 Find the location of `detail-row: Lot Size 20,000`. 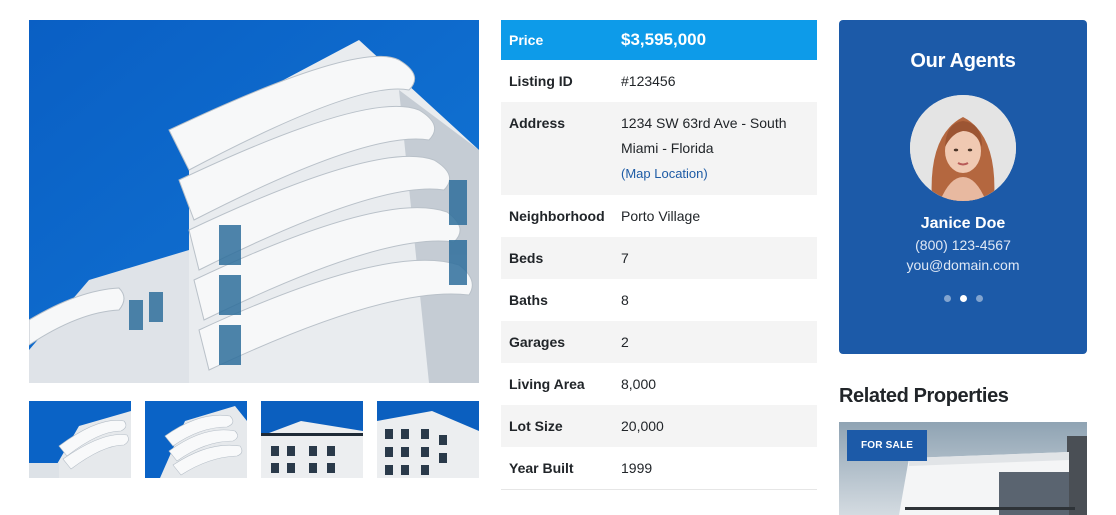

detail-row: Lot Size 20,000 is located at coordinates (659, 426).